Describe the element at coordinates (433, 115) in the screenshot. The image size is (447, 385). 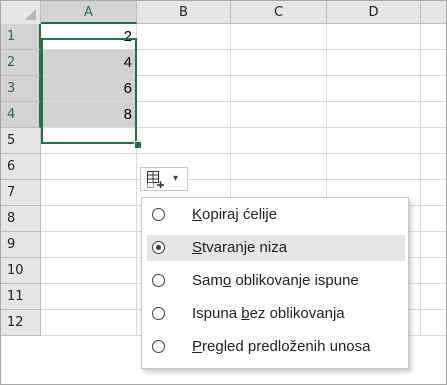
I see `cell-e4` at that location.